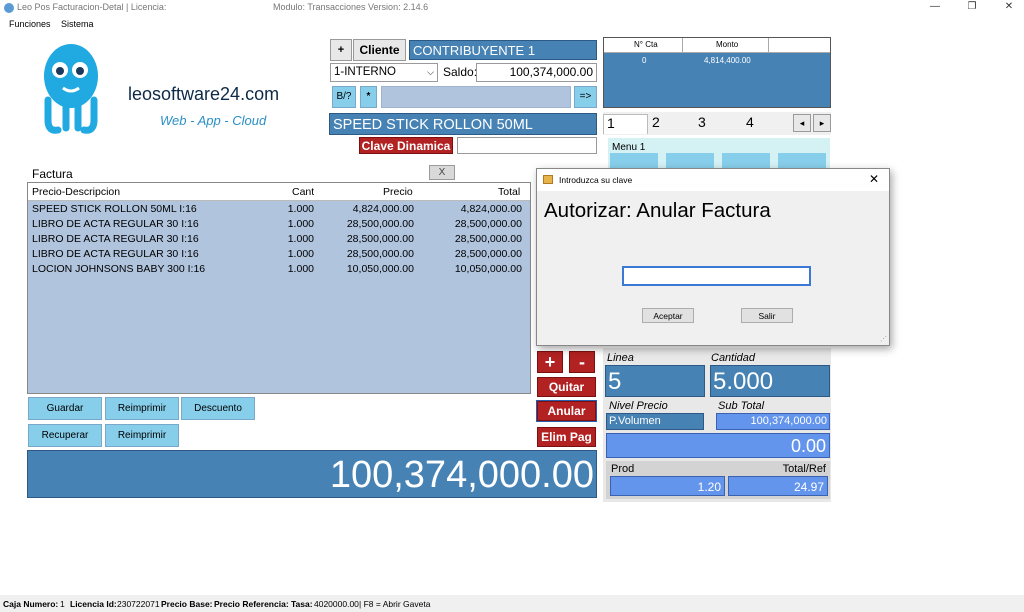 The image size is (1024, 612). What do you see at coordinates (31, 604) in the screenshot?
I see `caja-label: Caja Numero:` at bounding box center [31, 604].